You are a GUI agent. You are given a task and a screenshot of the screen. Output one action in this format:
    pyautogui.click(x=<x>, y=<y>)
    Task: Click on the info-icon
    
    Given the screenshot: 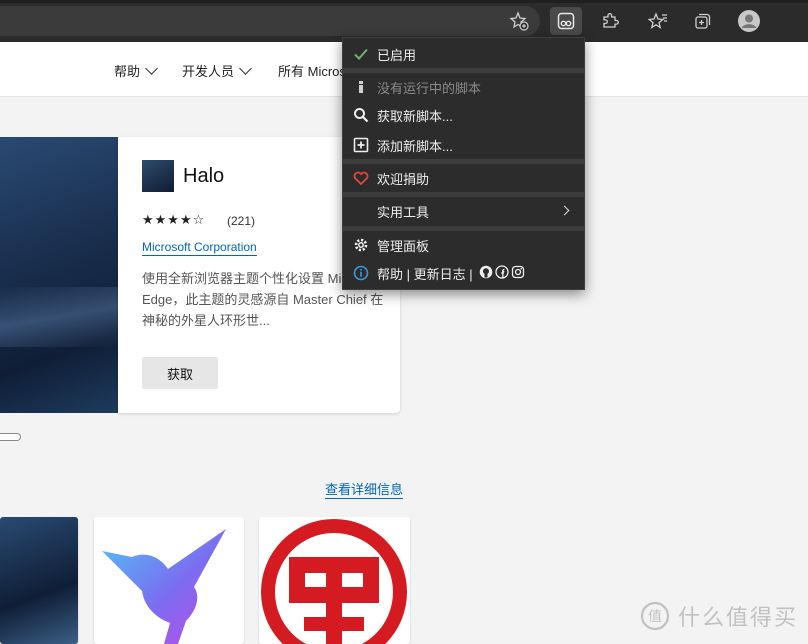 What is the action you would take?
    pyautogui.click(x=361, y=273)
    